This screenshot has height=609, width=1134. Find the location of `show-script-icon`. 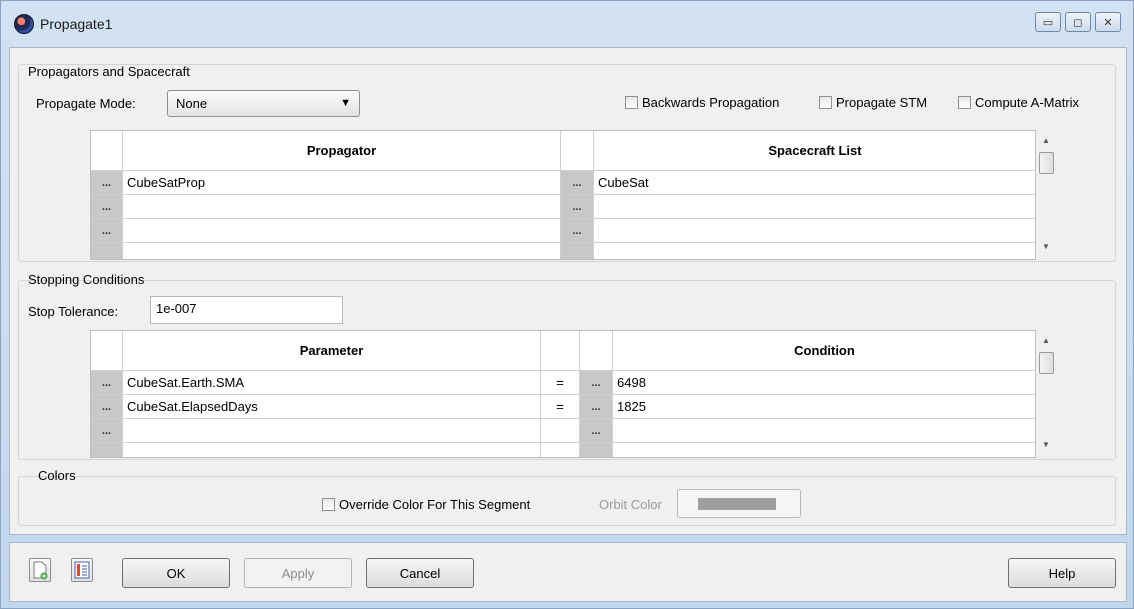

show-script-icon is located at coordinates (82, 570).